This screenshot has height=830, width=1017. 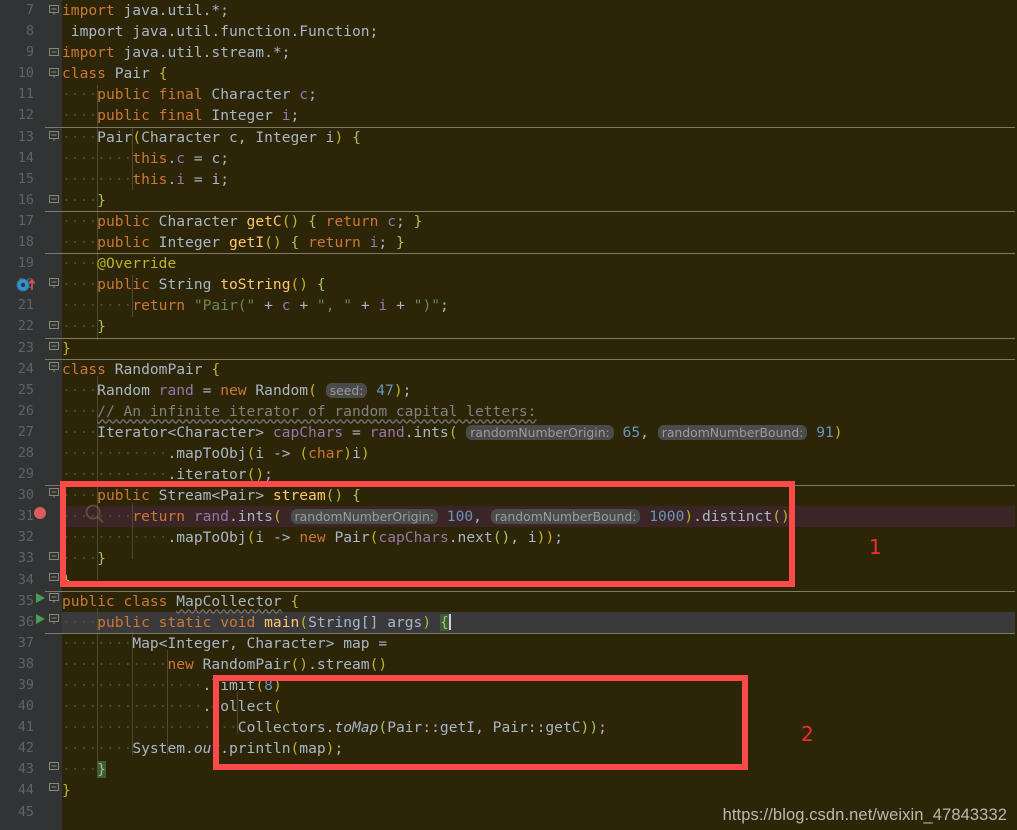 I want to click on line-number: 25, so click(x=17, y=390).